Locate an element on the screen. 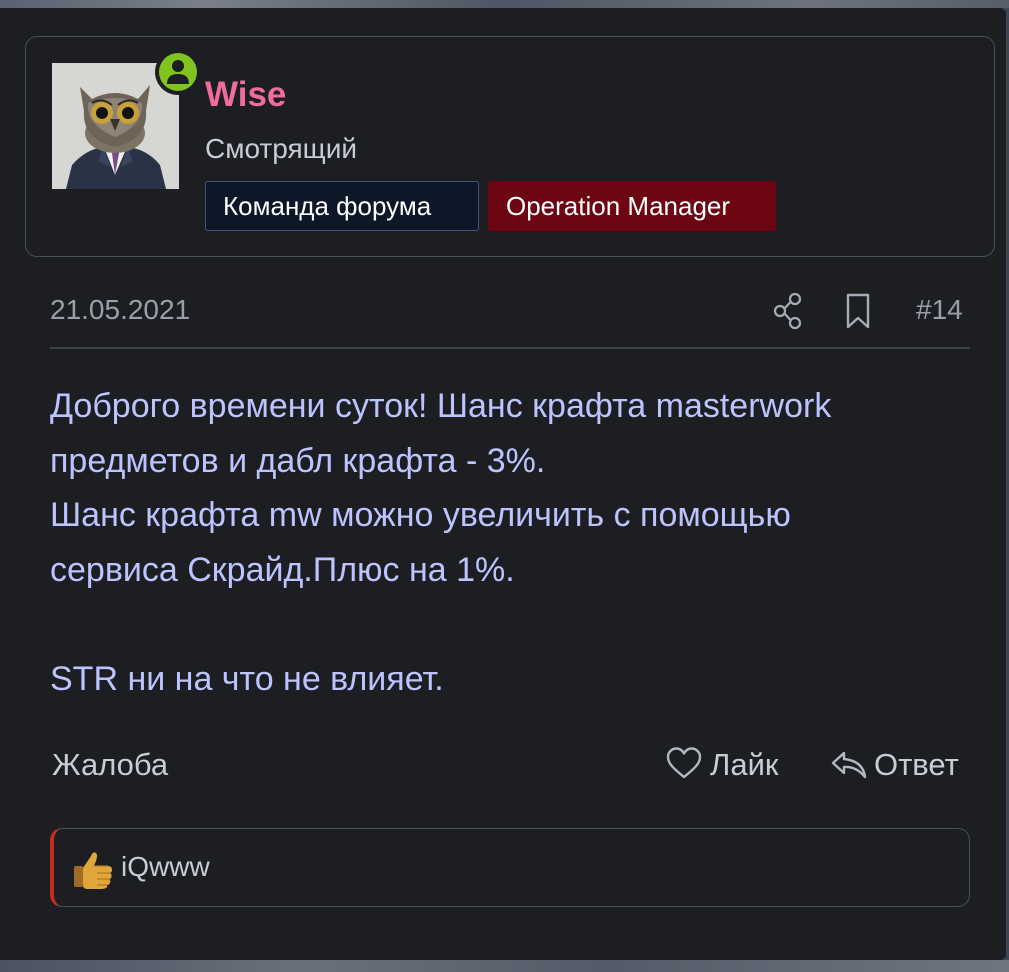 This screenshot has width=1009, height=972. page-background-bottom is located at coordinates (504, 966).